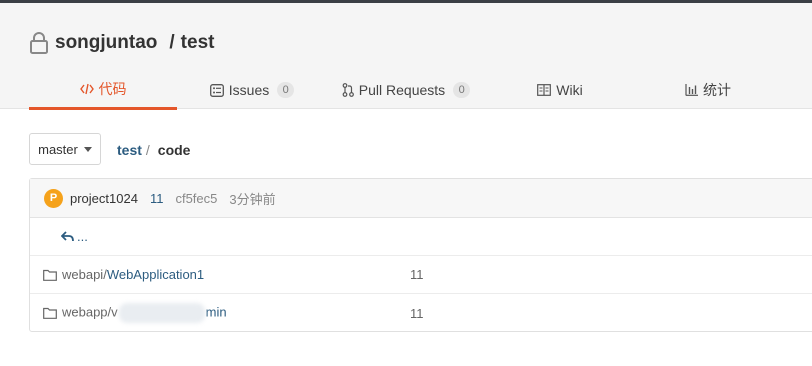 This screenshot has height=366, width=812. What do you see at coordinates (104, 198) in the screenshot?
I see `commit-author-link: project1024` at bounding box center [104, 198].